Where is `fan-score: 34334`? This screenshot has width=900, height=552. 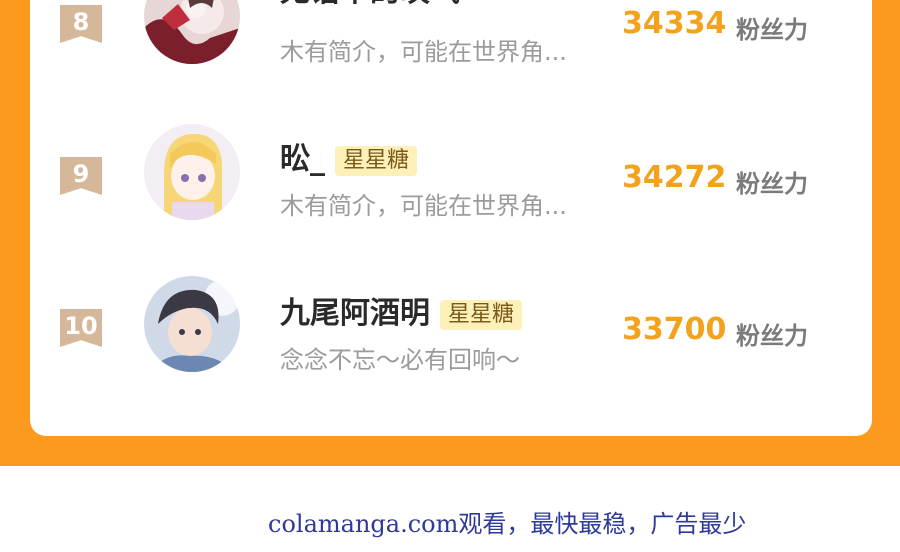
fan-score: 34334 is located at coordinates (674, 23).